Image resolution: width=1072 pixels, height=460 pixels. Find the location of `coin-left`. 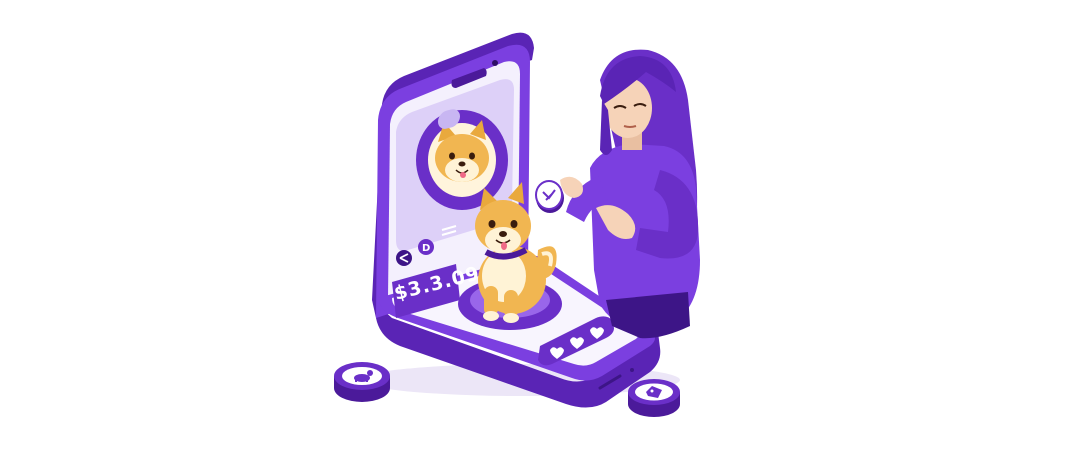

coin-left is located at coordinates (362, 382).